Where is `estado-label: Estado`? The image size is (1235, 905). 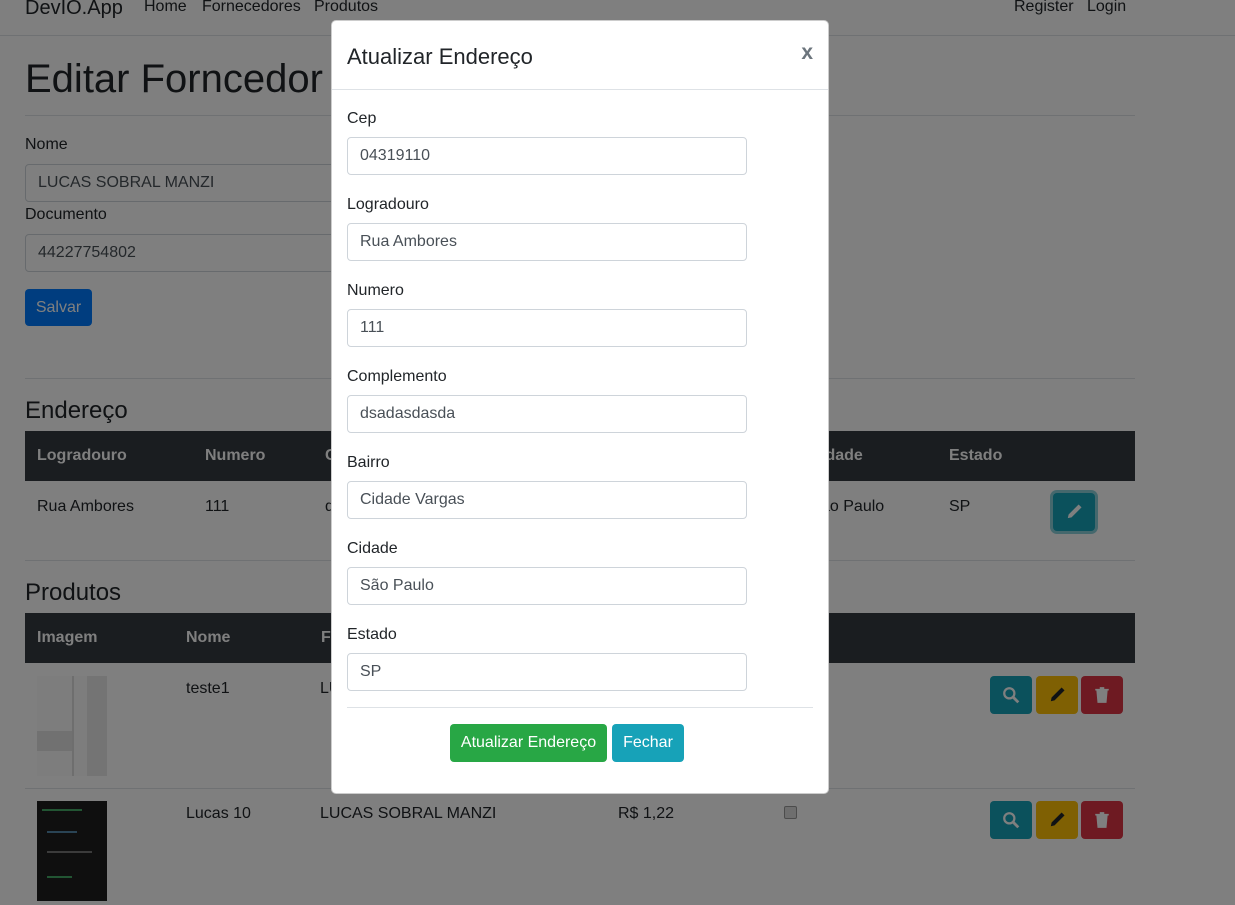 estado-label: Estado is located at coordinates (372, 634).